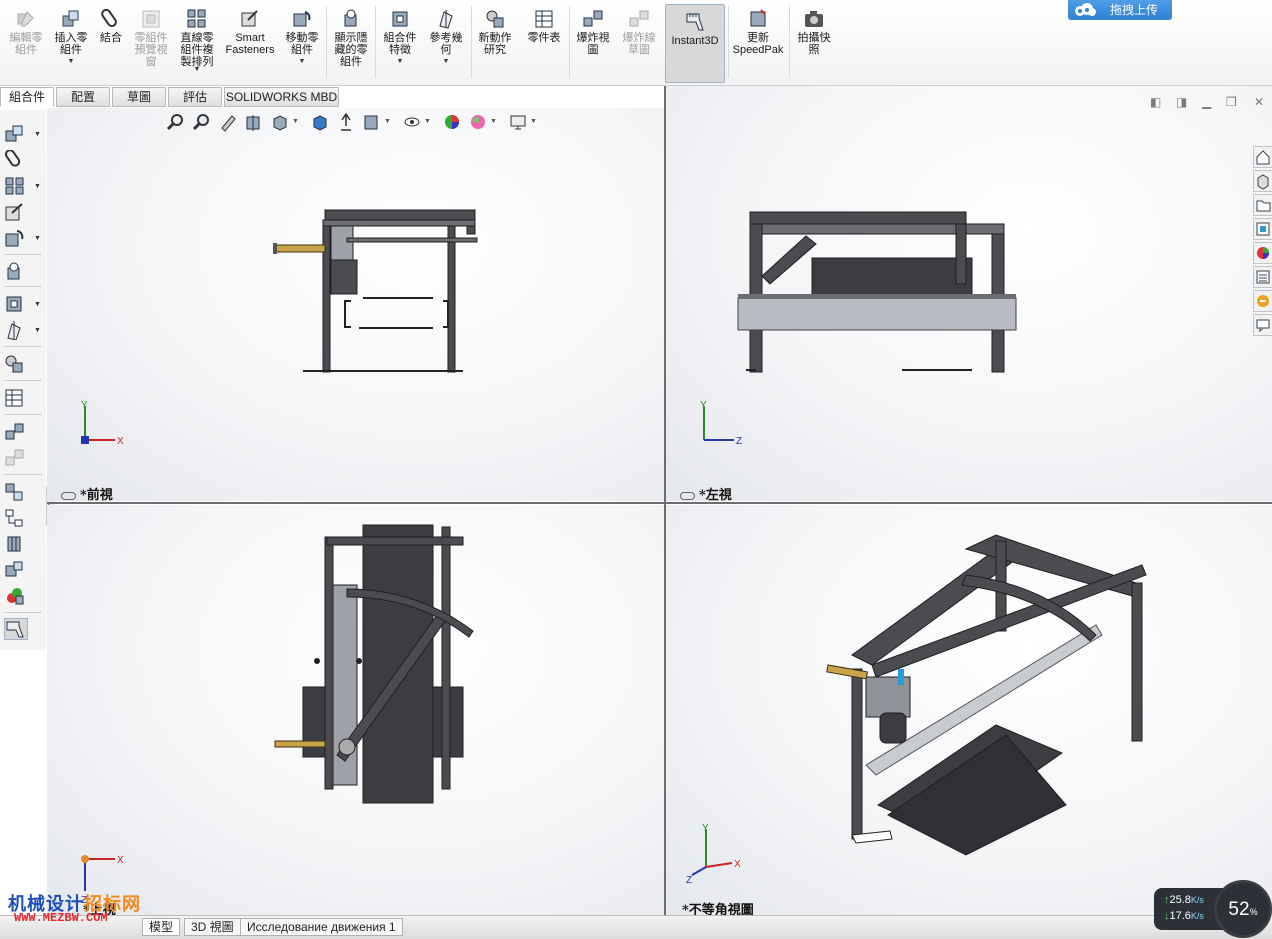 This screenshot has width=1272, height=939. Describe the element at coordinates (375, 291) in the screenshot. I see `front-view-model` at that location.